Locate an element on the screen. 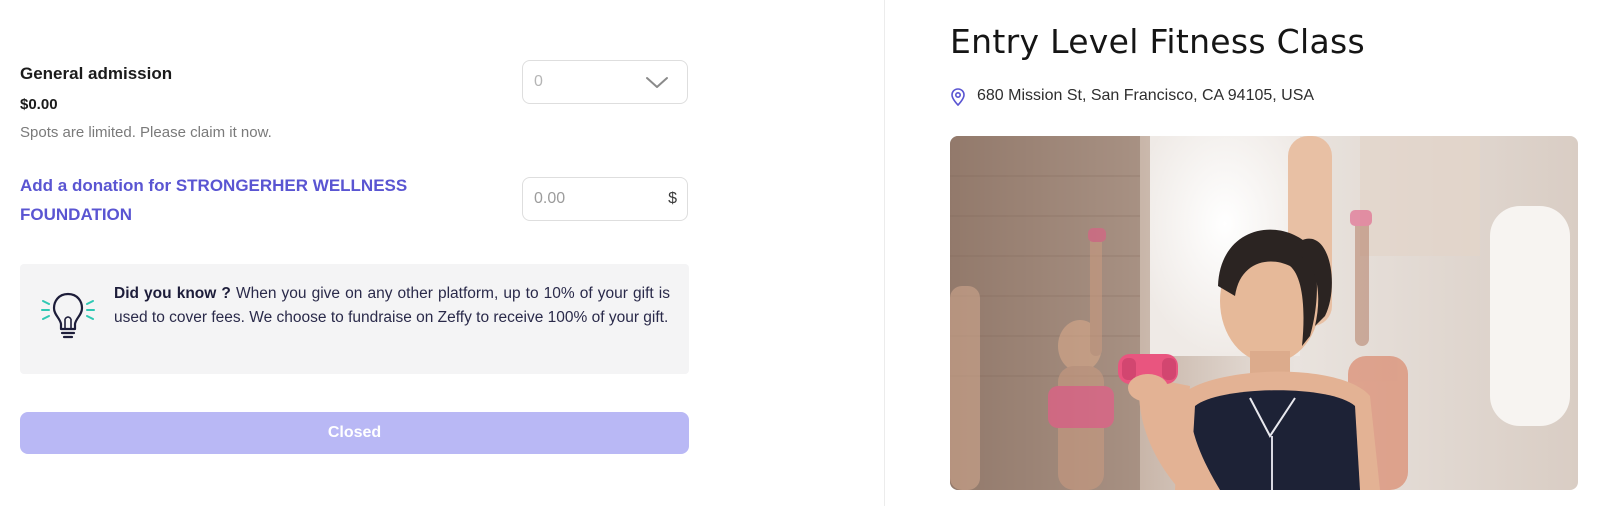  chevron-down-icon is located at coordinates (657, 82).